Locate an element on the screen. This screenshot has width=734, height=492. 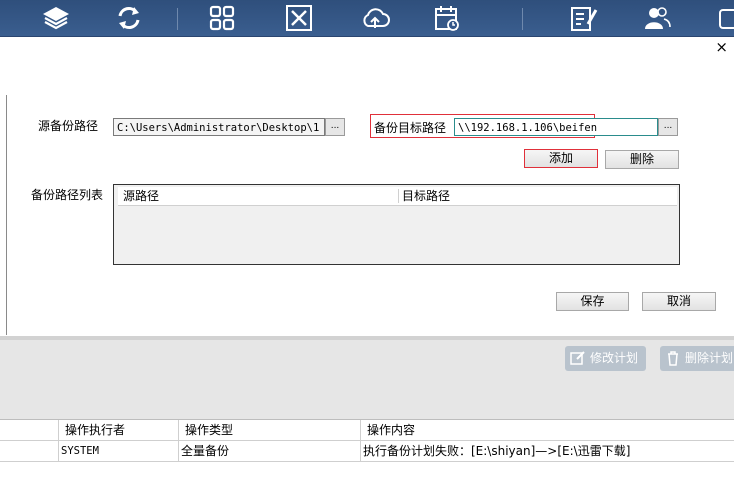
close-icon: × is located at coordinates (721, 47).